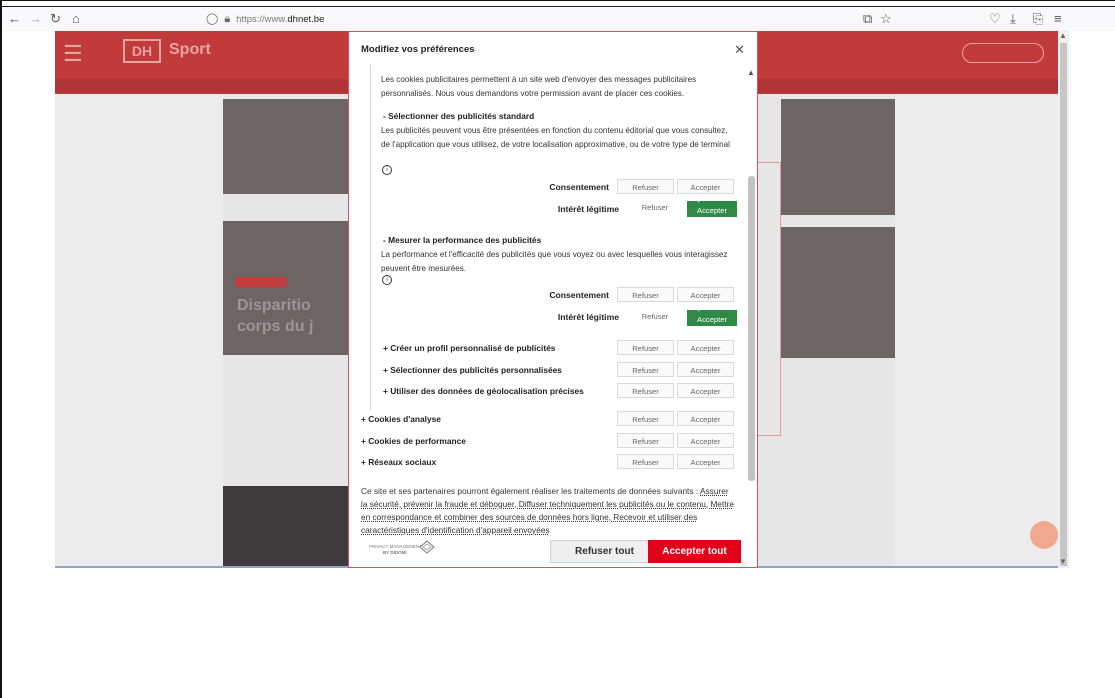 This screenshot has height=698, width=1115. I want to click on download-icon: ⤓, so click(1013, 19).